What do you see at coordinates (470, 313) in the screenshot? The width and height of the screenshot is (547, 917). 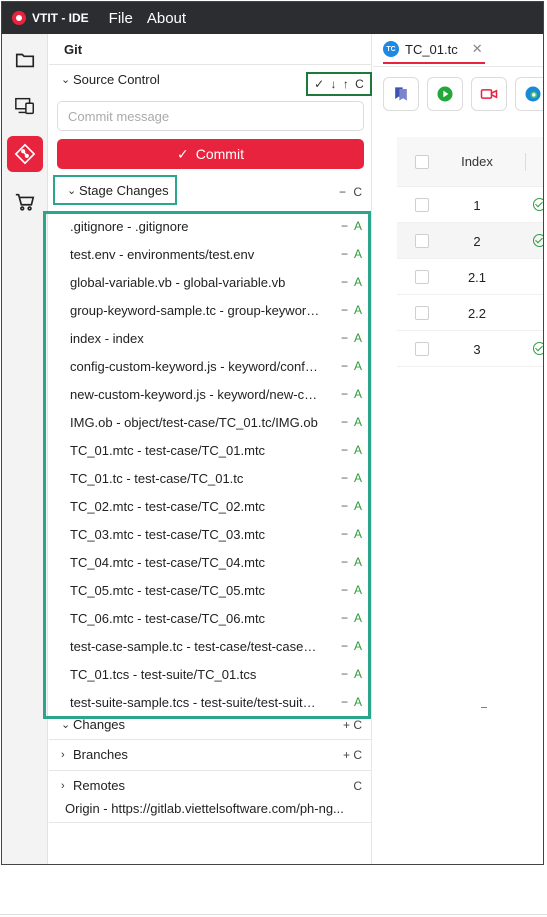 I see `table-row: 2.2` at bounding box center [470, 313].